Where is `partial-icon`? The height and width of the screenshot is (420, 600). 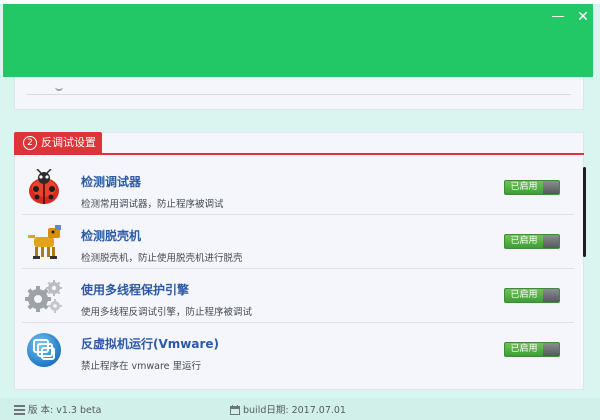
partial-icon is located at coordinates (59, 87).